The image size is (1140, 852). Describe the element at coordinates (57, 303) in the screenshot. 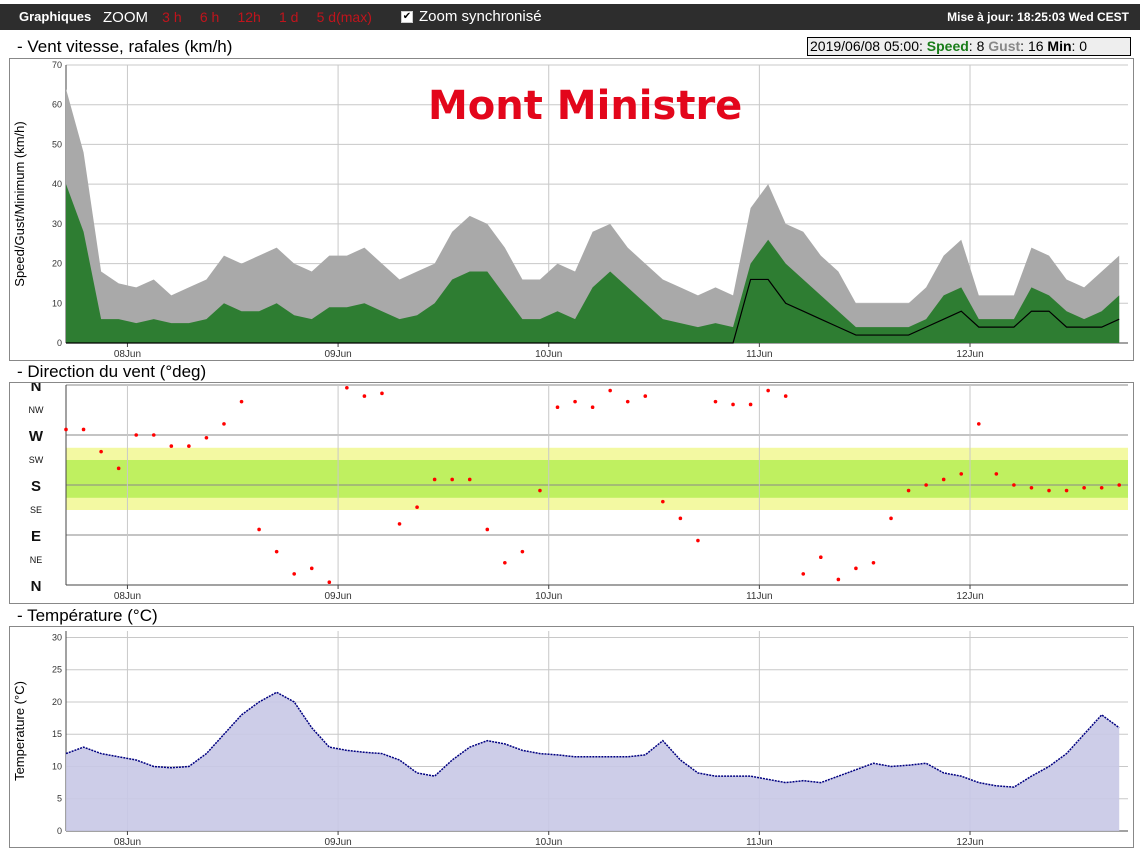

I see `wind-ytick-label-1: 10` at that location.